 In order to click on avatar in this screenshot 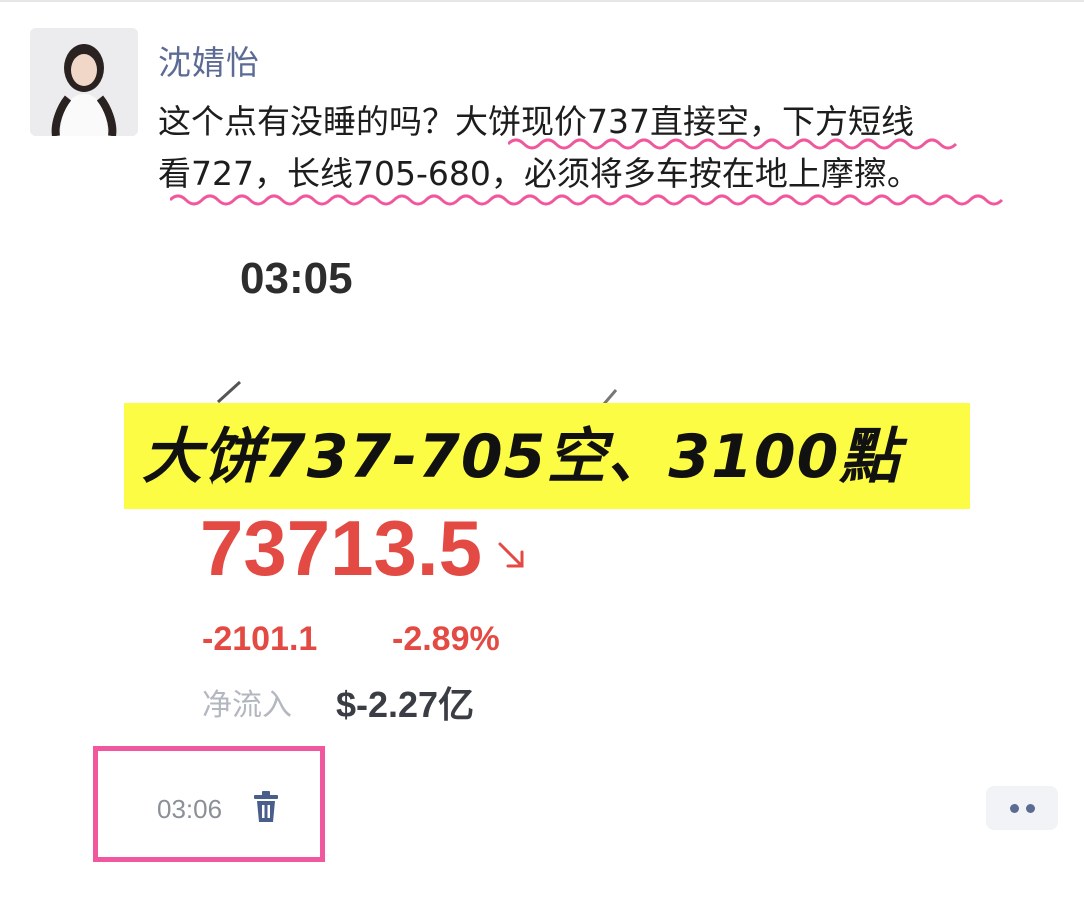, I will do `click(84, 82)`.